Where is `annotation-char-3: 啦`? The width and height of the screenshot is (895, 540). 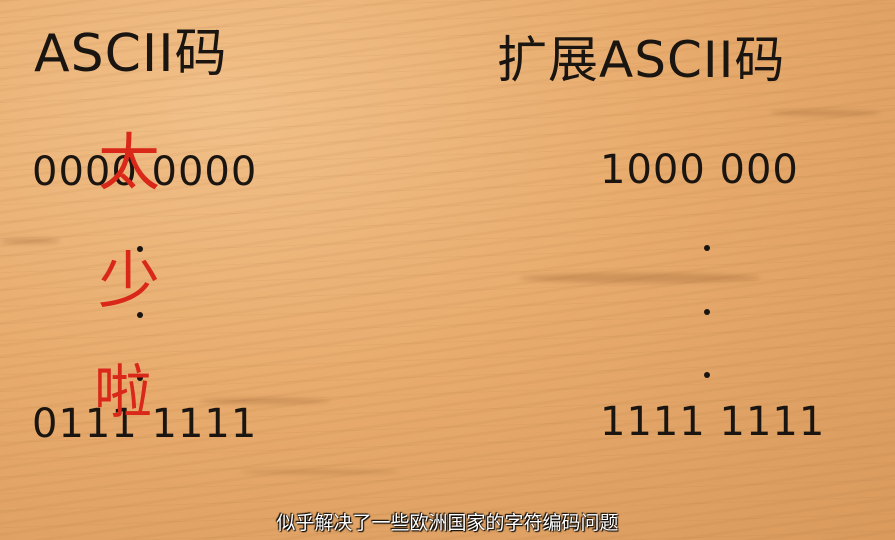 annotation-char-3: 啦 is located at coordinates (123, 392).